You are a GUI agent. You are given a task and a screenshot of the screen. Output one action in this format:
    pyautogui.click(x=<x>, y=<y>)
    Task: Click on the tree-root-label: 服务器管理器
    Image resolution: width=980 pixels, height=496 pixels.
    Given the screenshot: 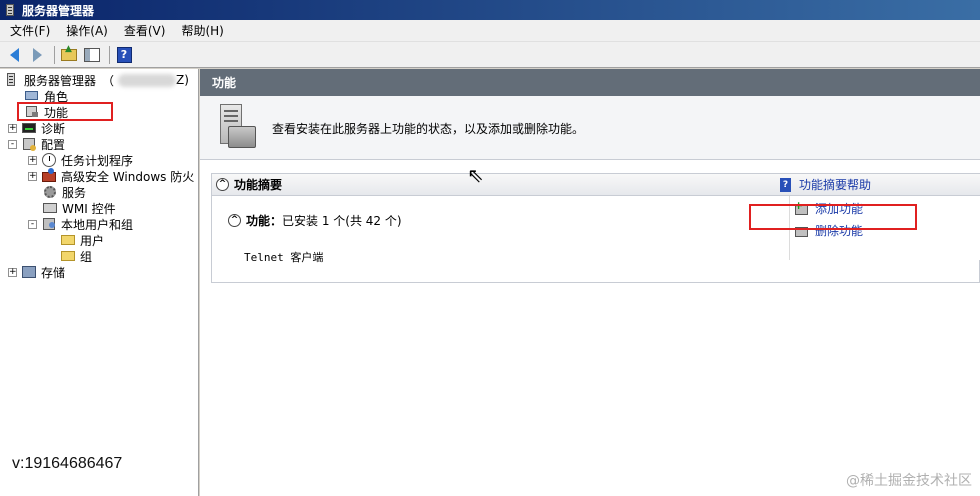 What is the action you would take?
    pyautogui.click(x=60, y=80)
    